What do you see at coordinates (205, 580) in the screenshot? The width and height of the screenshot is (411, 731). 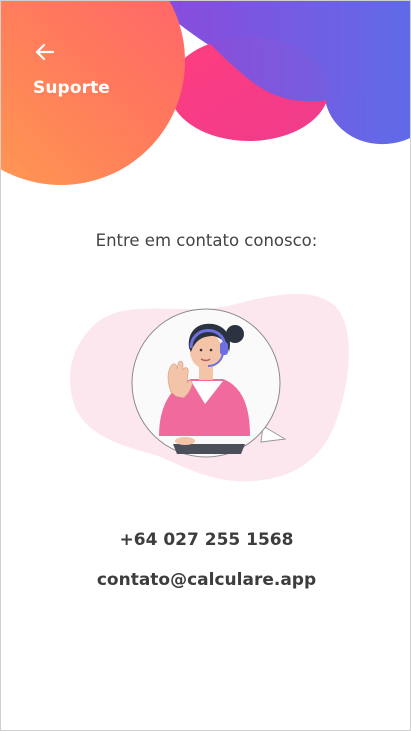 I see `email-link: contato@calculare.app` at bounding box center [205, 580].